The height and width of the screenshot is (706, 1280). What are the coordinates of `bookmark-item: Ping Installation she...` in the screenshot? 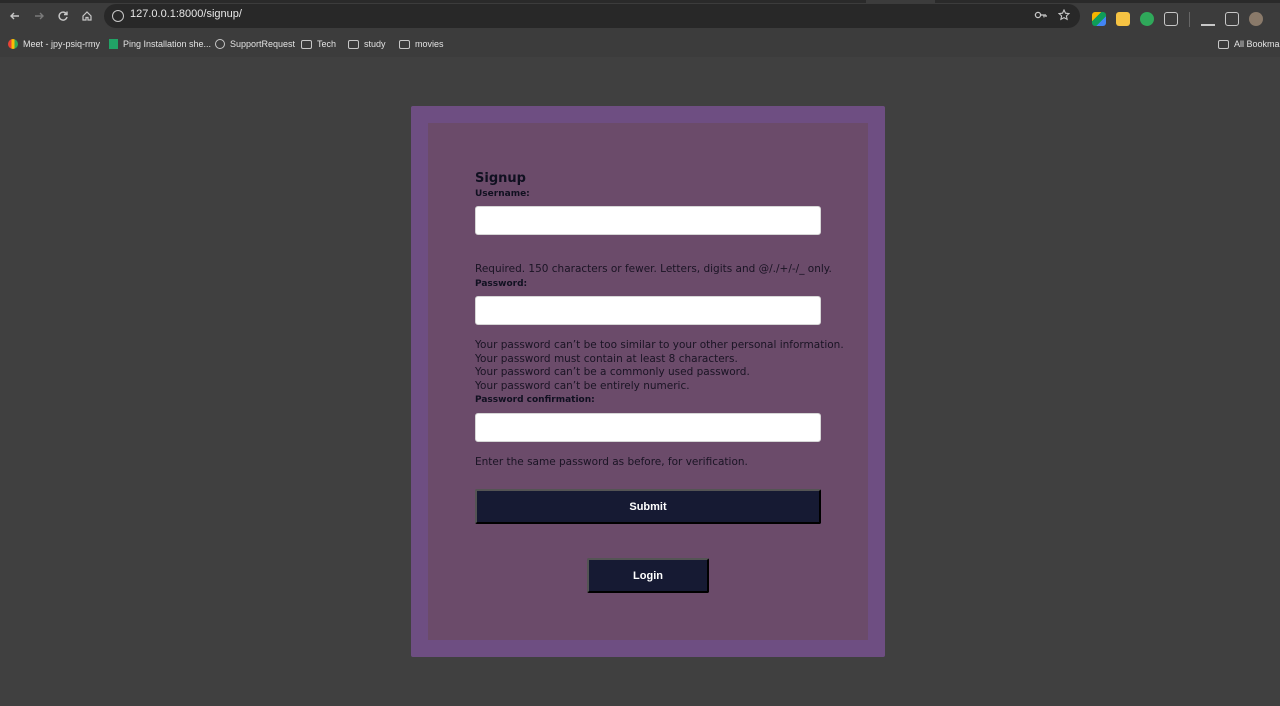 It's located at (160, 44).